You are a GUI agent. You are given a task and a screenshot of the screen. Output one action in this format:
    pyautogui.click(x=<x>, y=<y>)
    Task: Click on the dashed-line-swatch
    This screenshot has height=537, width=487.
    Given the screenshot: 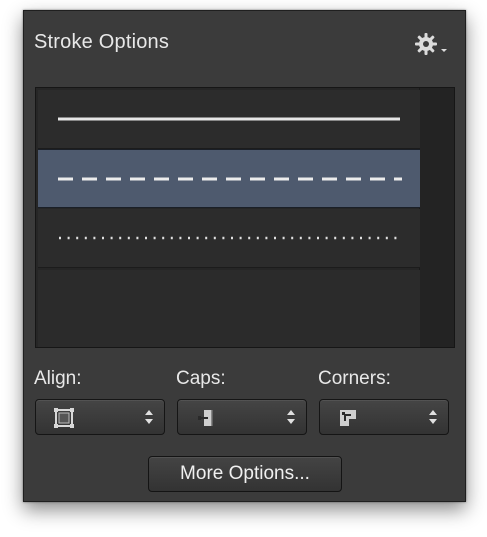 What is the action you would take?
    pyautogui.click(x=230, y=179)
    